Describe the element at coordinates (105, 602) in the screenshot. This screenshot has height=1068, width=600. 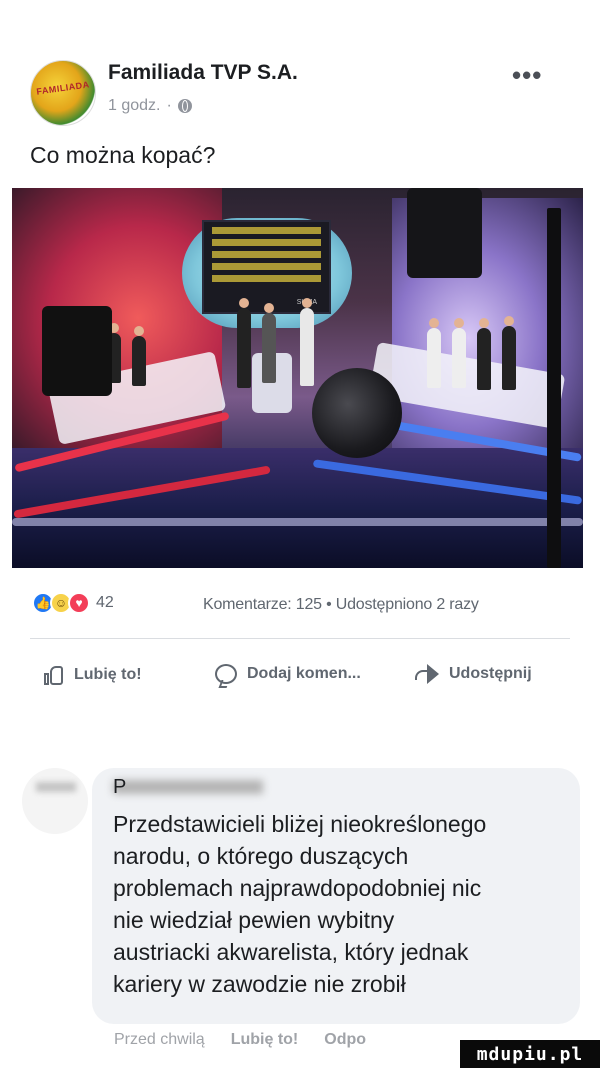
I see `reactions-count: 42` at that location.